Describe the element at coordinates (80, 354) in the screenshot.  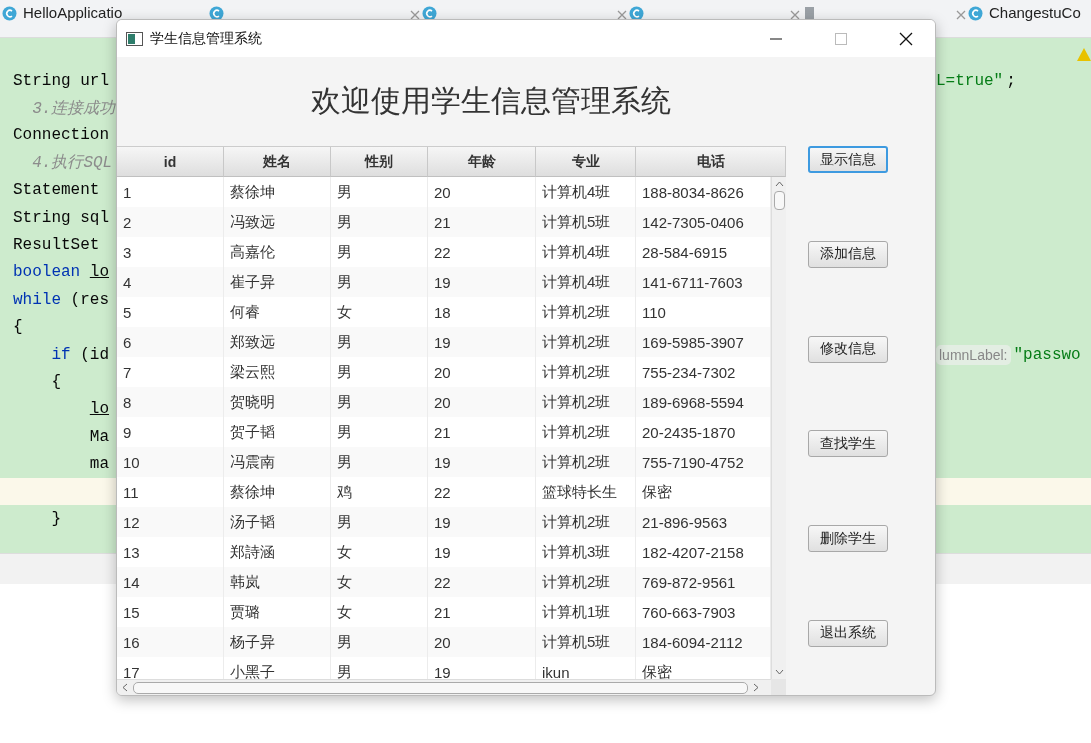
I see `code-line: if (id` at that location.